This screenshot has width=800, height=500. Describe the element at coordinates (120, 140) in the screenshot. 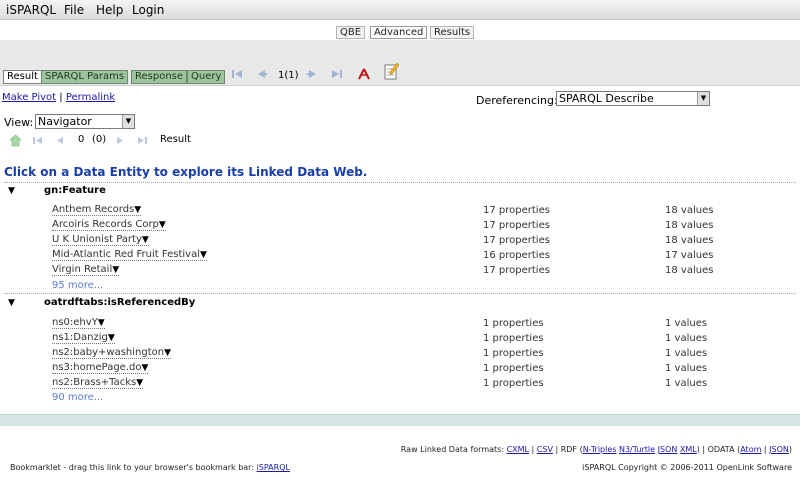

I see `next-result-icon` at that location.